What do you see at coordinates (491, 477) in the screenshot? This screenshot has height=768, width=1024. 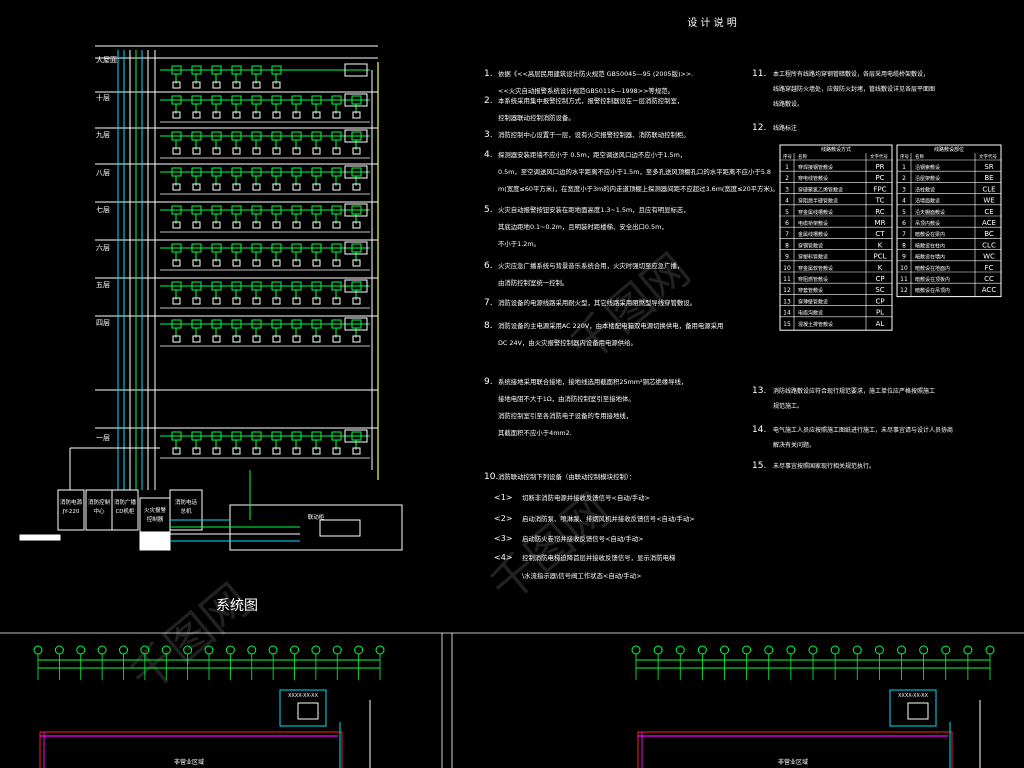 I see `note-number: 10.` at bounding box center [491, 477].